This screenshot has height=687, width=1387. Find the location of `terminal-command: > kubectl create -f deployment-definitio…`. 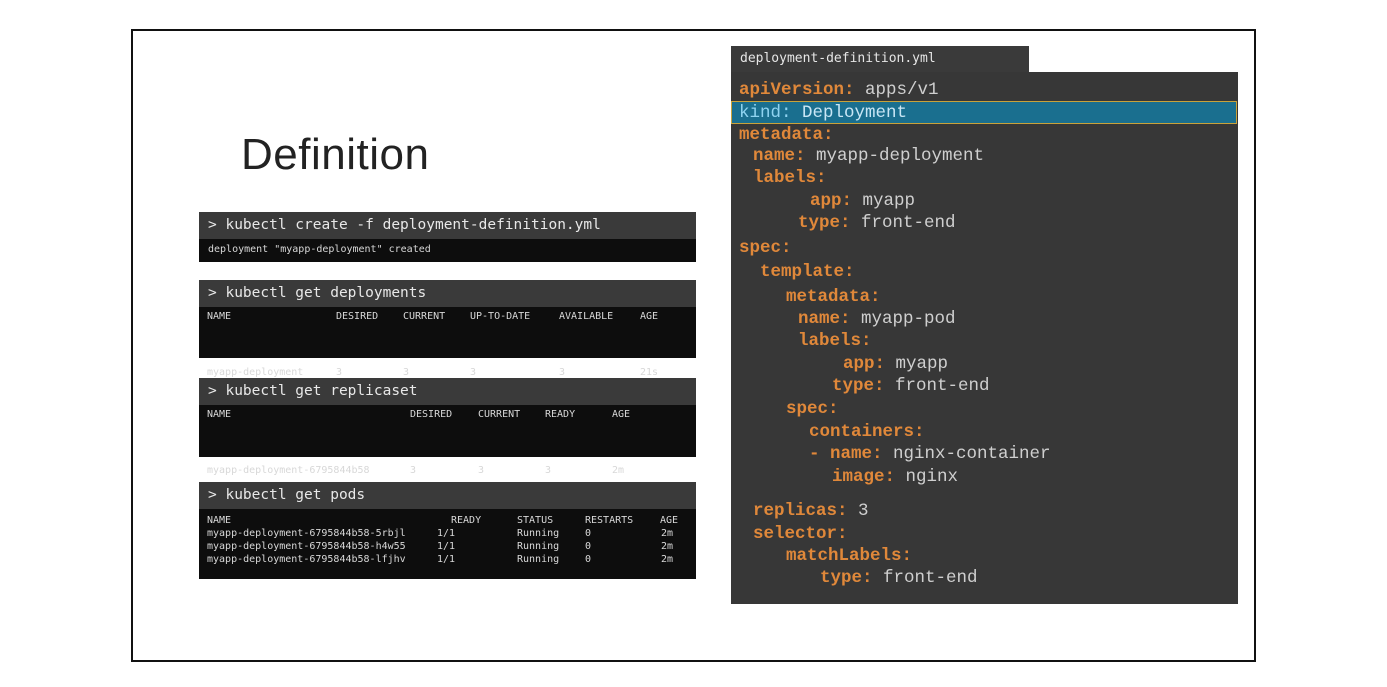

terminal-command: > kubectl create -f deployment-definitio… is located at coordinates (447, 225).